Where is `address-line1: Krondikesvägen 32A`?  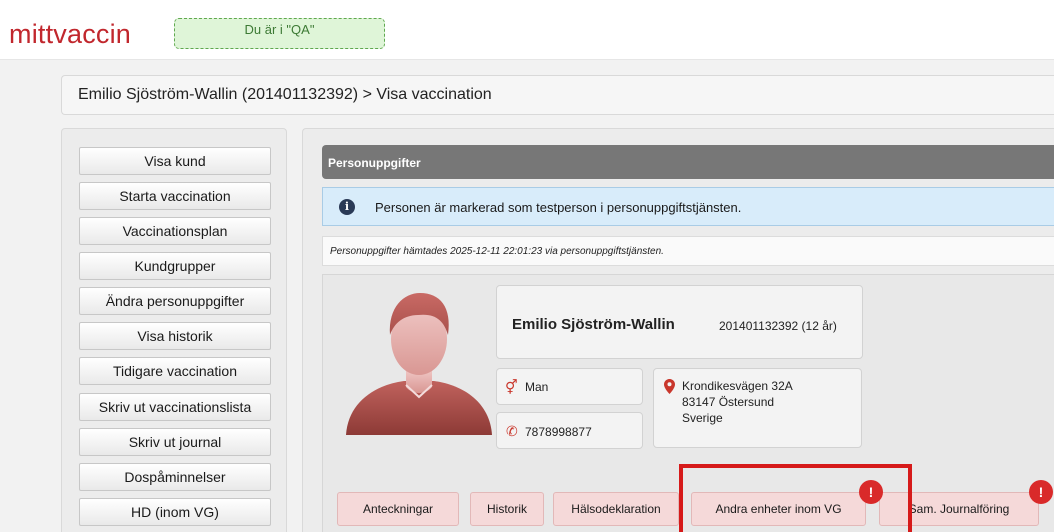
address-line1: Krondikesvägen 32A is located at coordinates (737, 386).